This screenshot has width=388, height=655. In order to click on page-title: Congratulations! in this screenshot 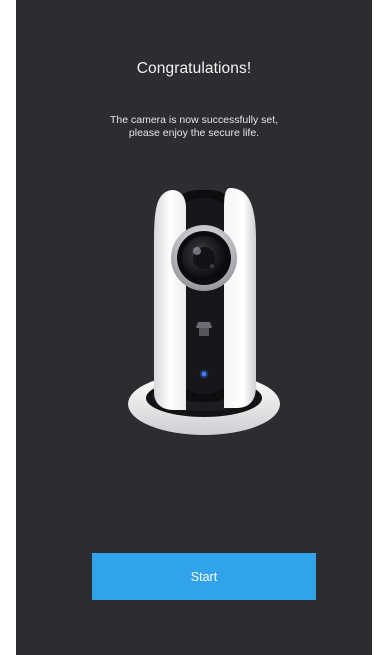, I will do `click(194, 68)`.